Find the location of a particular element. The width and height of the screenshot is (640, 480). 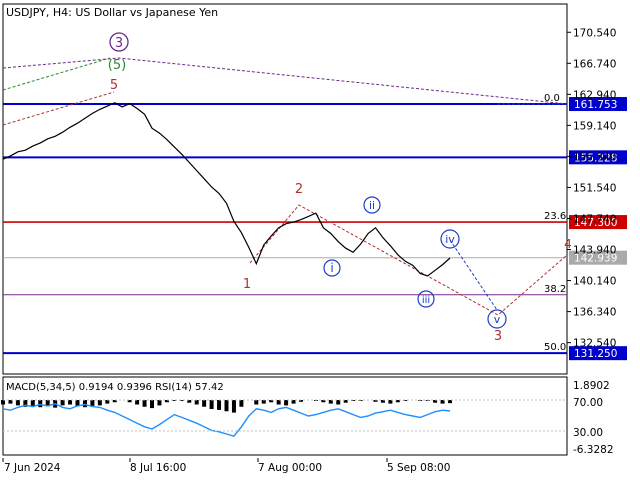

trendline-major is located at coordinates (285, 81).